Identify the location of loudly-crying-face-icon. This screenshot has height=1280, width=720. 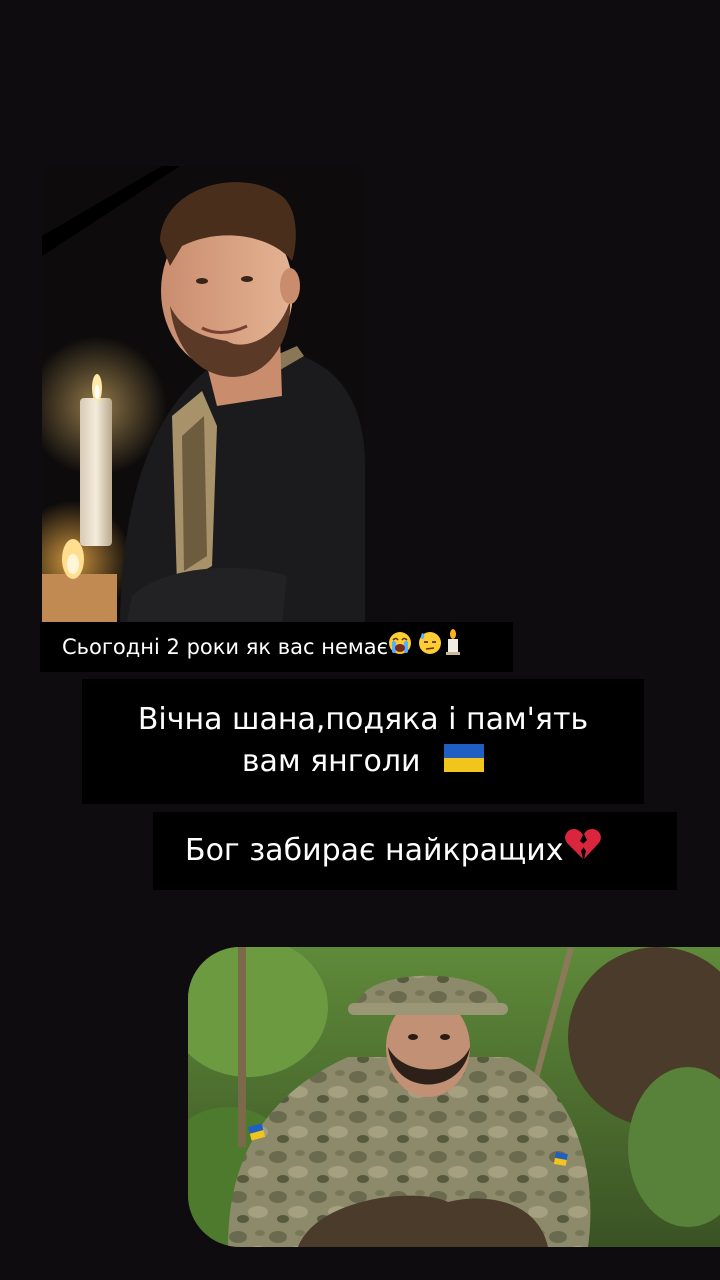
(400, 648).